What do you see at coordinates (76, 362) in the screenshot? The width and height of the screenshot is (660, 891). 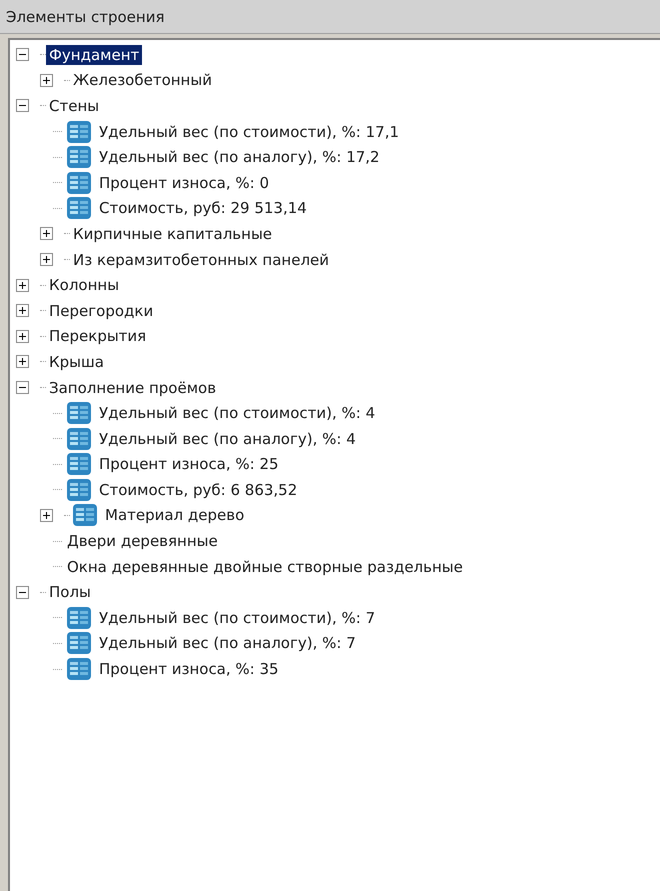 I see `tree-item: Крыша` at bounding box center [76, 362].